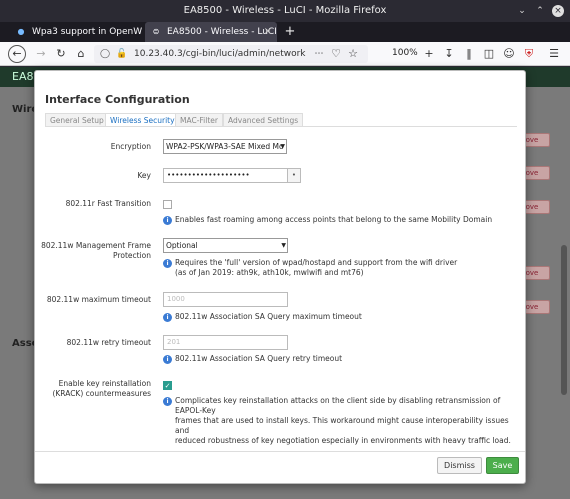 The width and height of the screenshot is (570, 499). Describe the element at coordinates (469, 54) in the screenshot. I see `library-icon: ‖` at that location.